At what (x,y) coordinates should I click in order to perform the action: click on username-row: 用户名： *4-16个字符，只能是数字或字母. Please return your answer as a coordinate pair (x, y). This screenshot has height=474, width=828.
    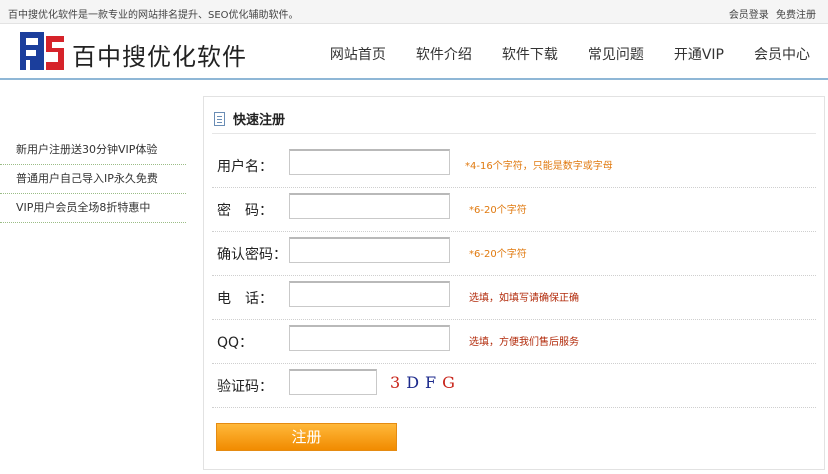
    Looking at the image, I should click on (514, 166).